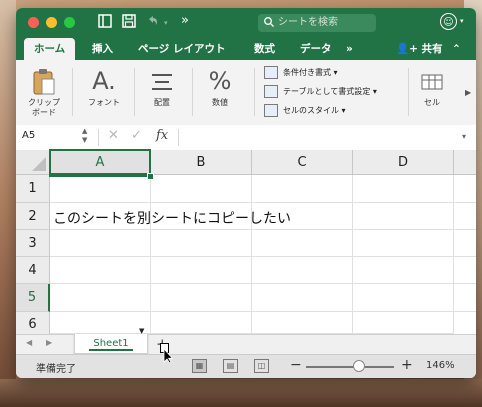 This screenshot has width=482, height=407. What do you see at coordinates (166, 23) in the screenshot?
I see `undo-dropdown-icon: ▾` at bounding box center [166, 23].